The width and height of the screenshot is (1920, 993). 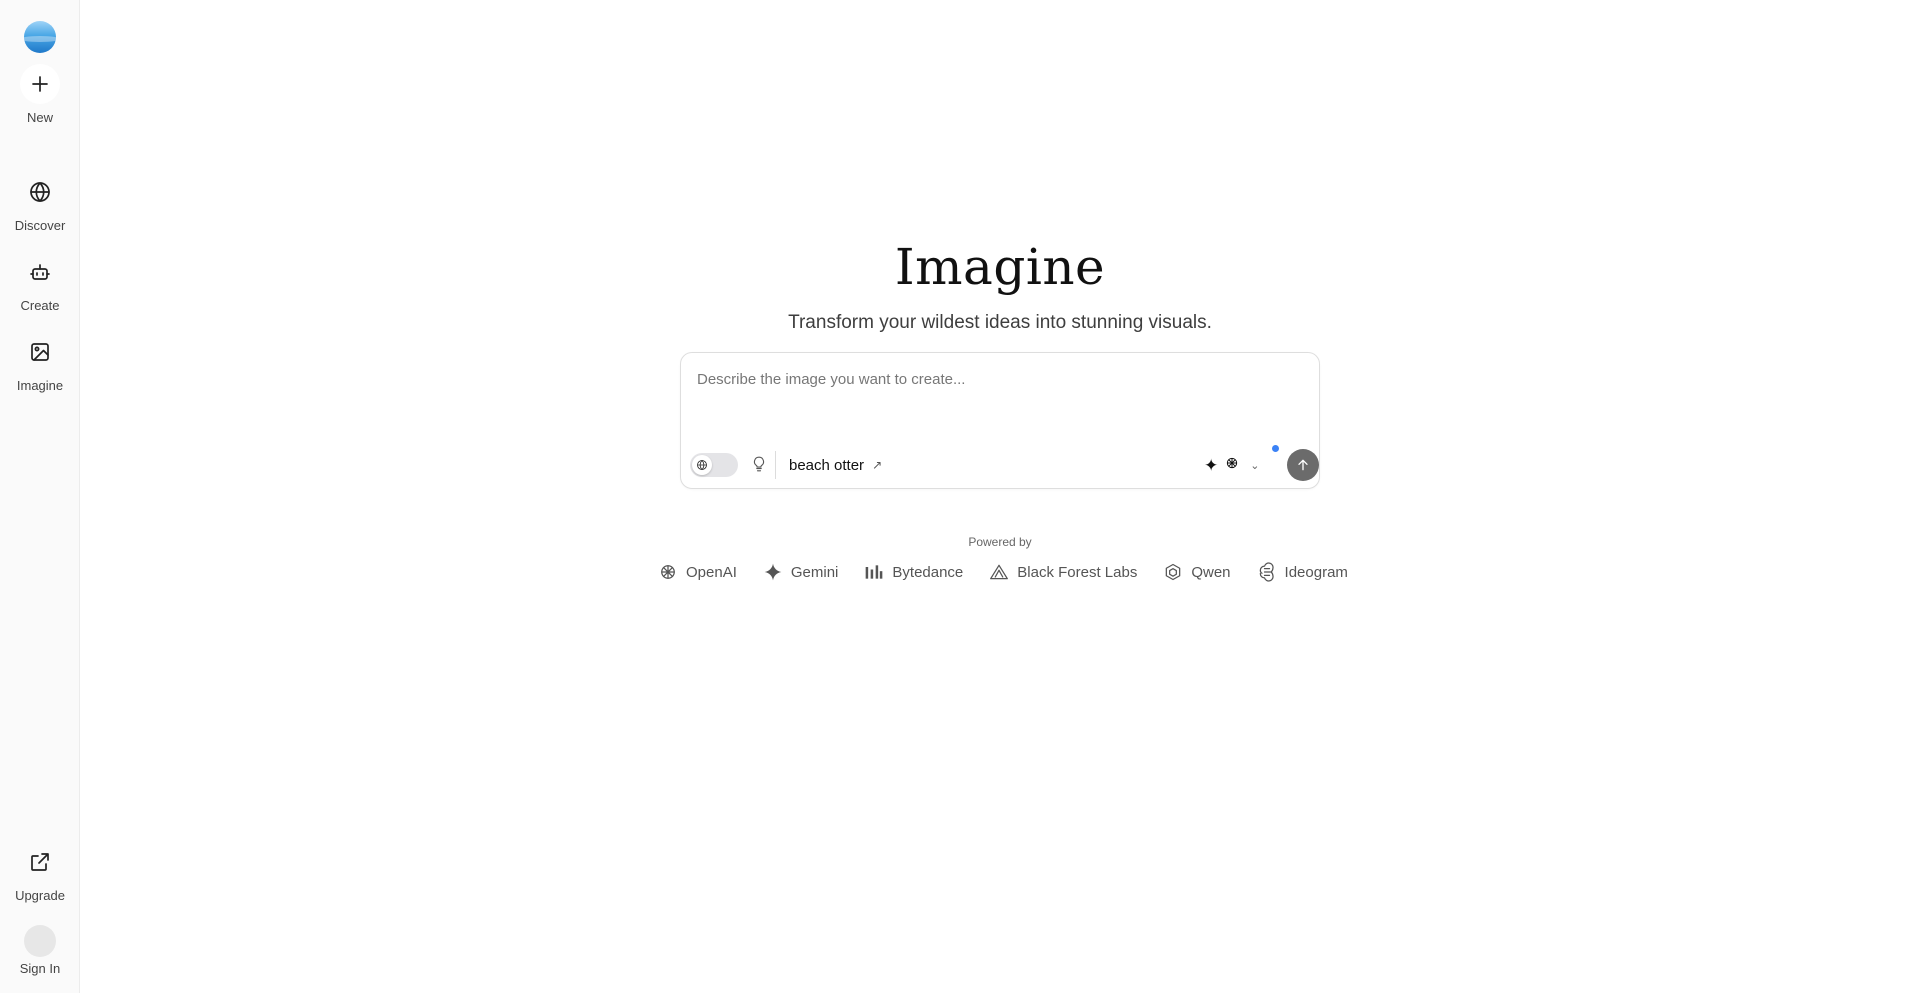 I want to click on provider-qwen: Qwen, so click(x=1197, y=572).